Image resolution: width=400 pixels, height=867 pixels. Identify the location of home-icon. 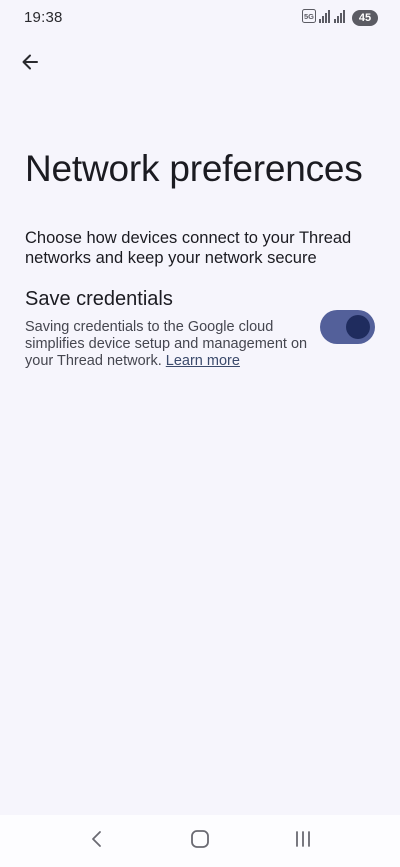
(200, 841).